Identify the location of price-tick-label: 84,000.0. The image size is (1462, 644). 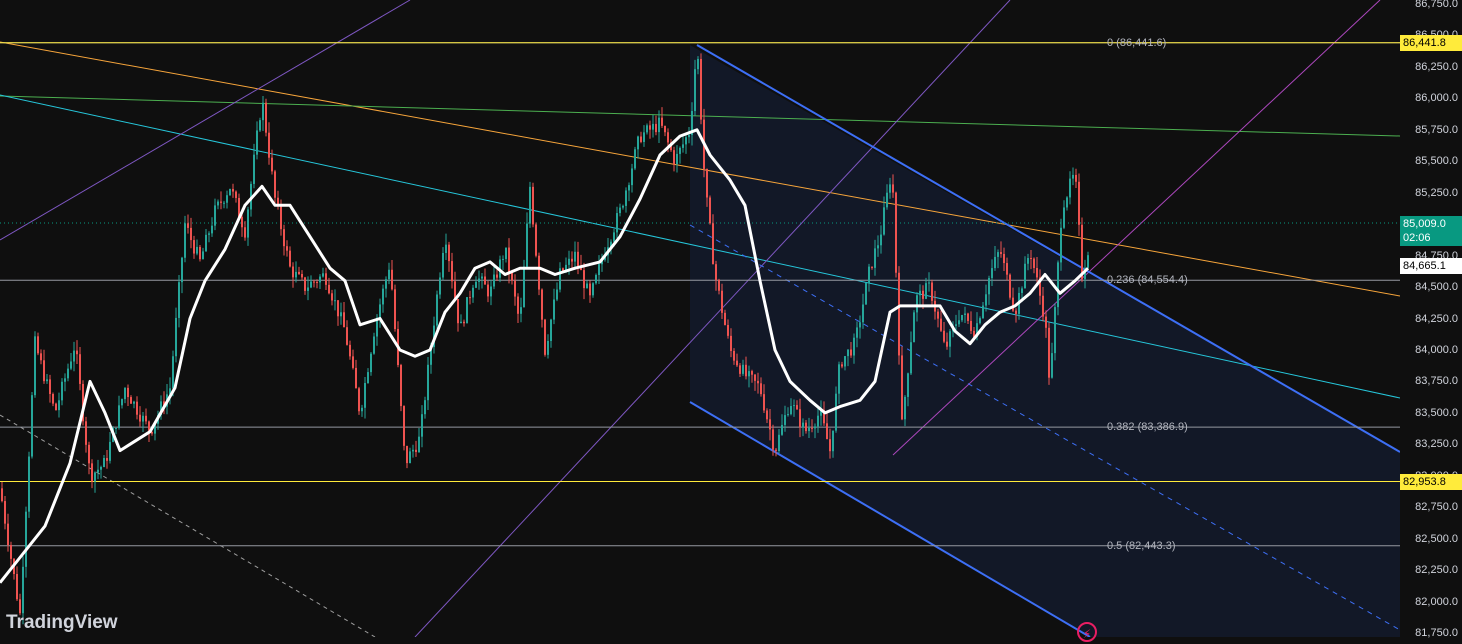
(1436, 349).